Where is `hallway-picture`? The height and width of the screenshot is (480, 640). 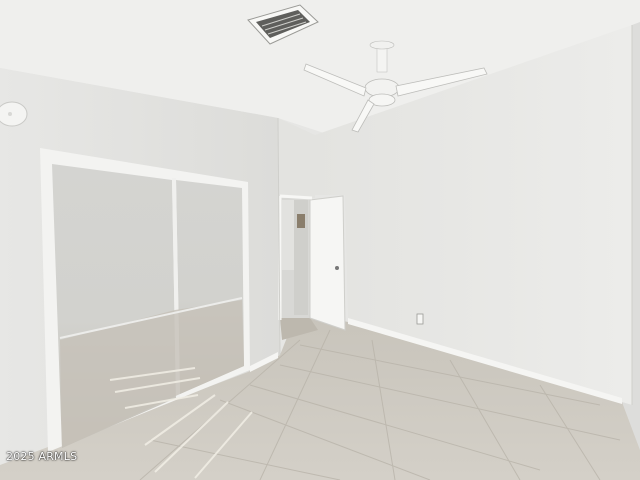 hallway-picture is located at coordinates (301, 221).